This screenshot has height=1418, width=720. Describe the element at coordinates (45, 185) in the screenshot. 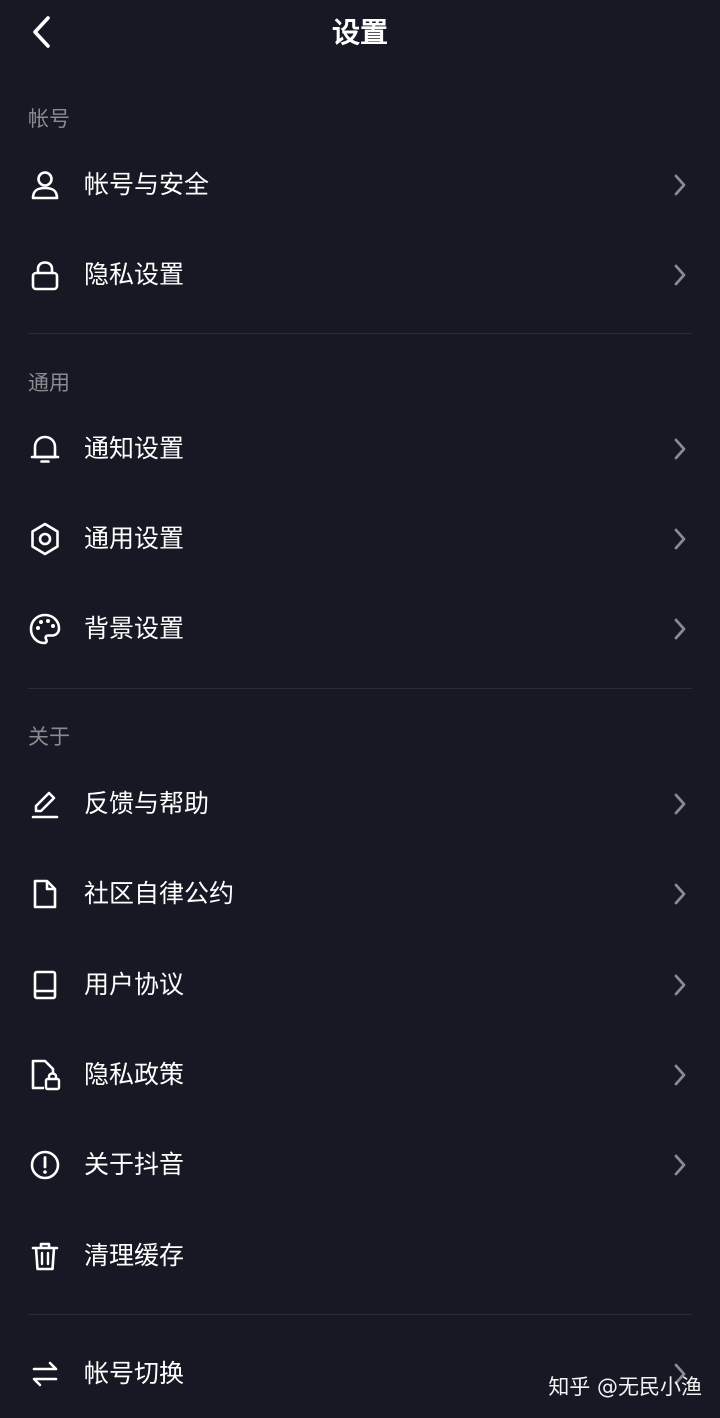

I see `user-icon` at that location.